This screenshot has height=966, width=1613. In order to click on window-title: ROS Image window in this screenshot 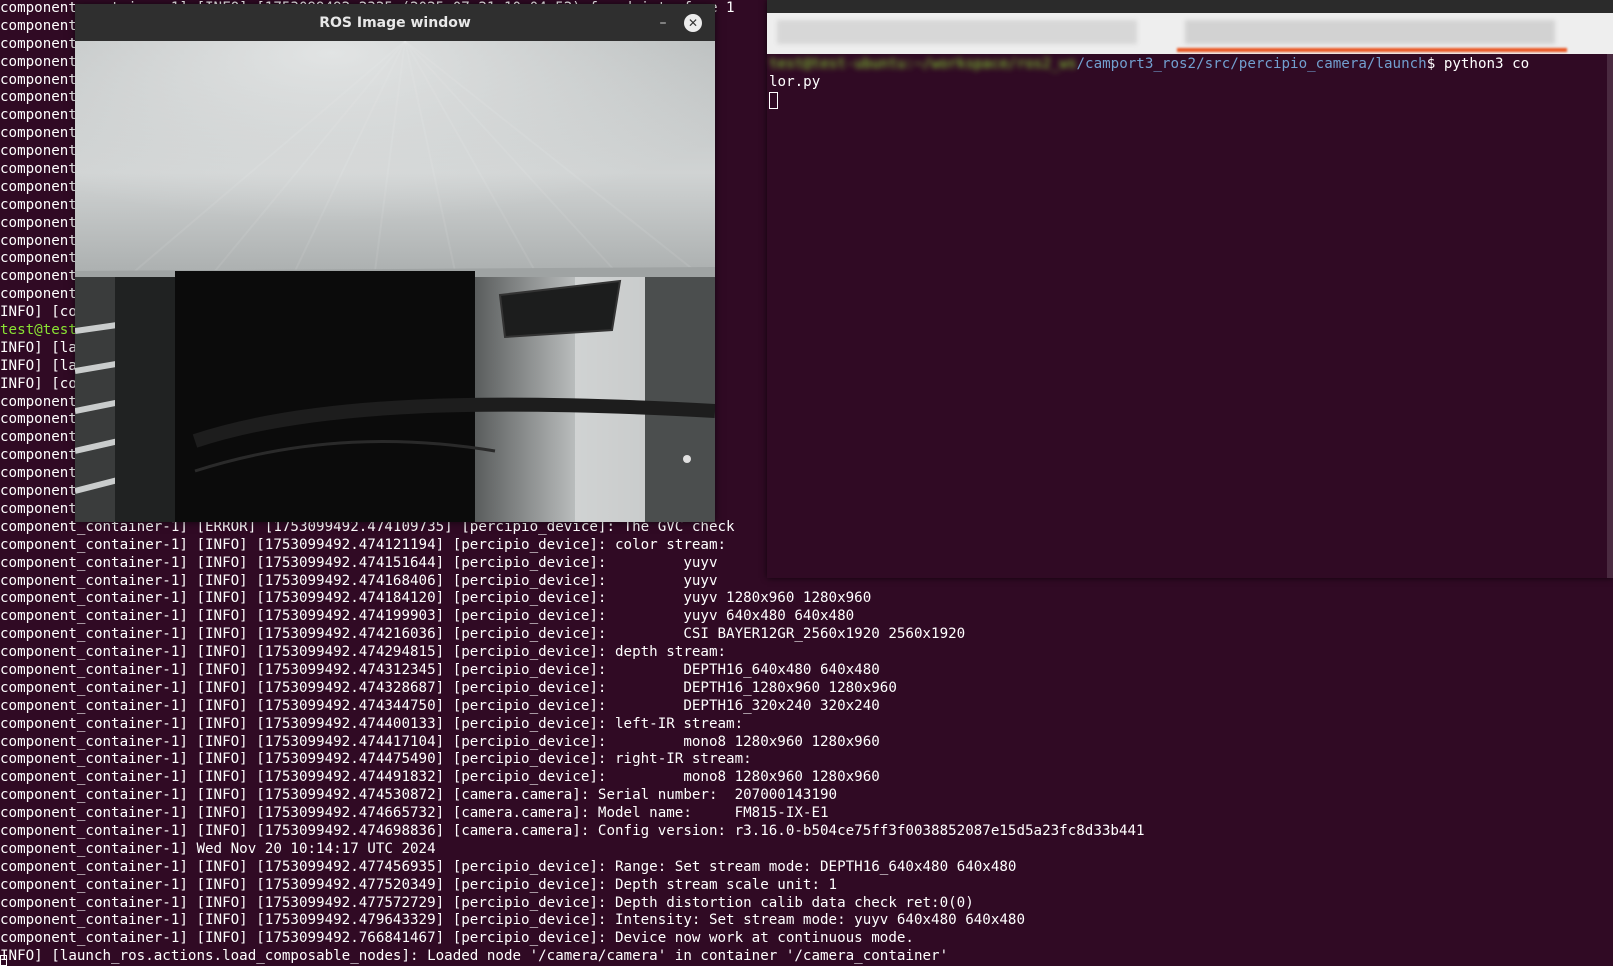, I will do `click(395, 22)`.